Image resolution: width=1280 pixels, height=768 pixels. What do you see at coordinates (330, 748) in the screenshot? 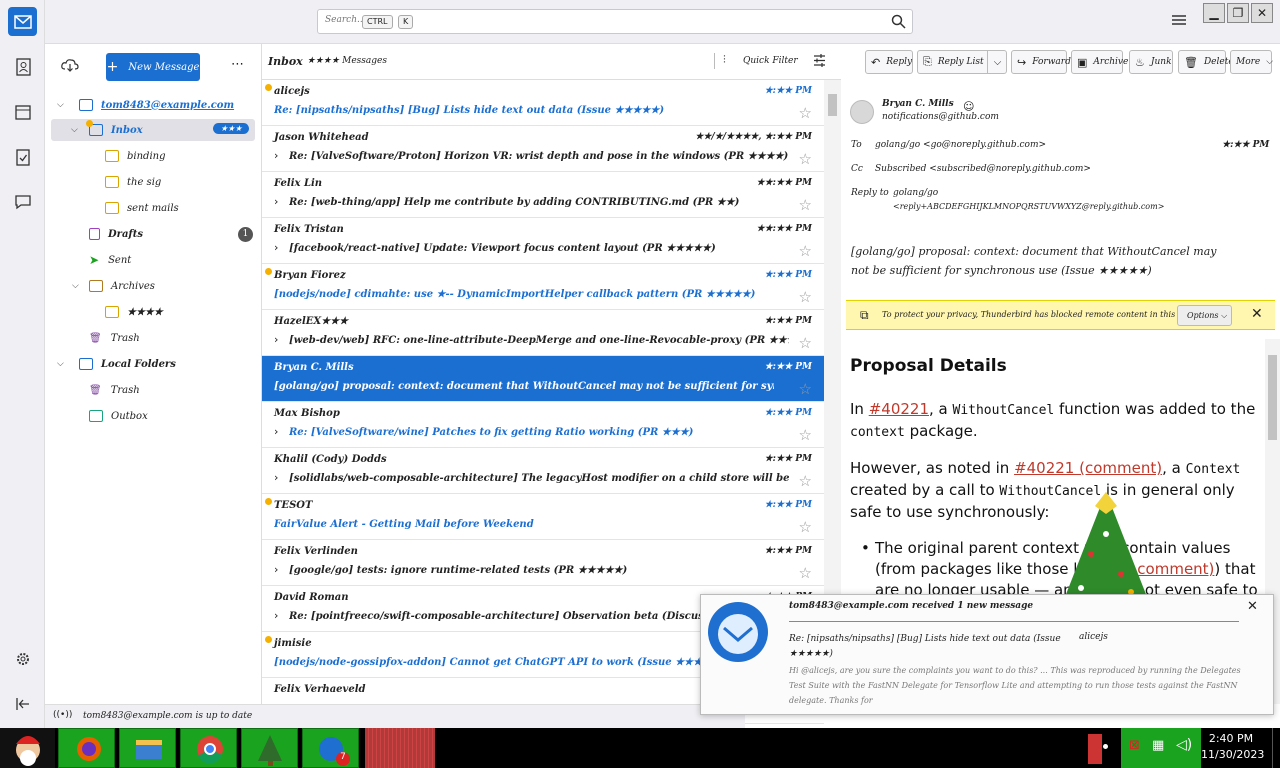
I see `taskbar-thunderbird: 7` at bounding box center [330, 748].